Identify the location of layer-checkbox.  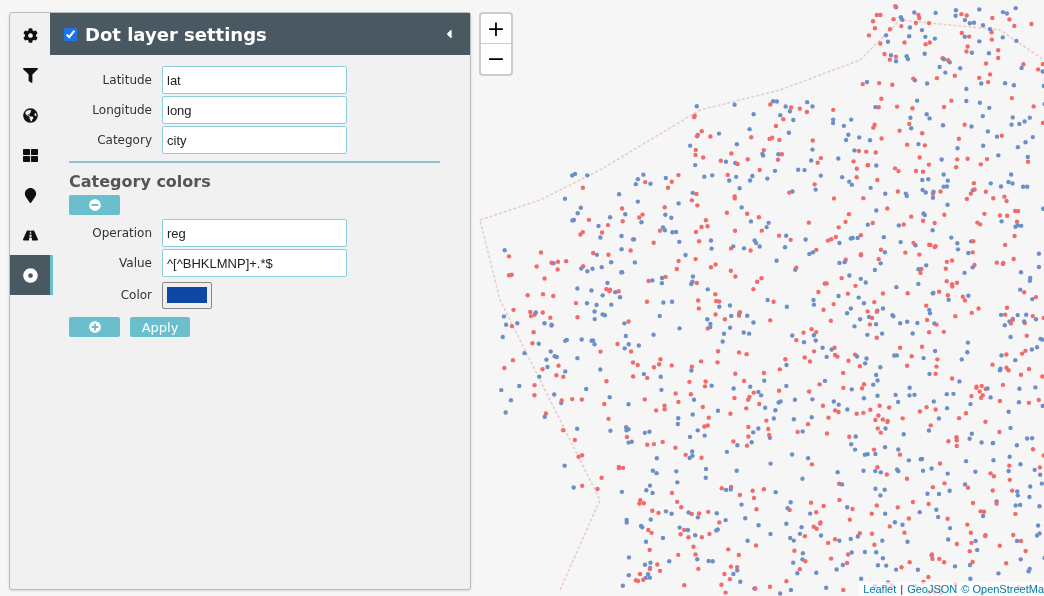
(70, 34).